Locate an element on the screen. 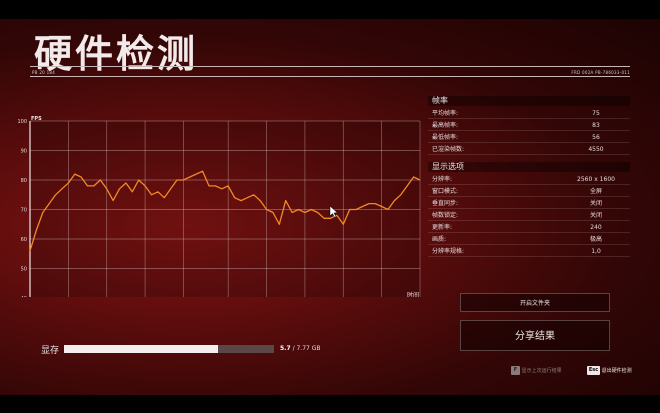  display-row-window-mode: 窗口模式: 全屏 is located at coordinates (529, 191).